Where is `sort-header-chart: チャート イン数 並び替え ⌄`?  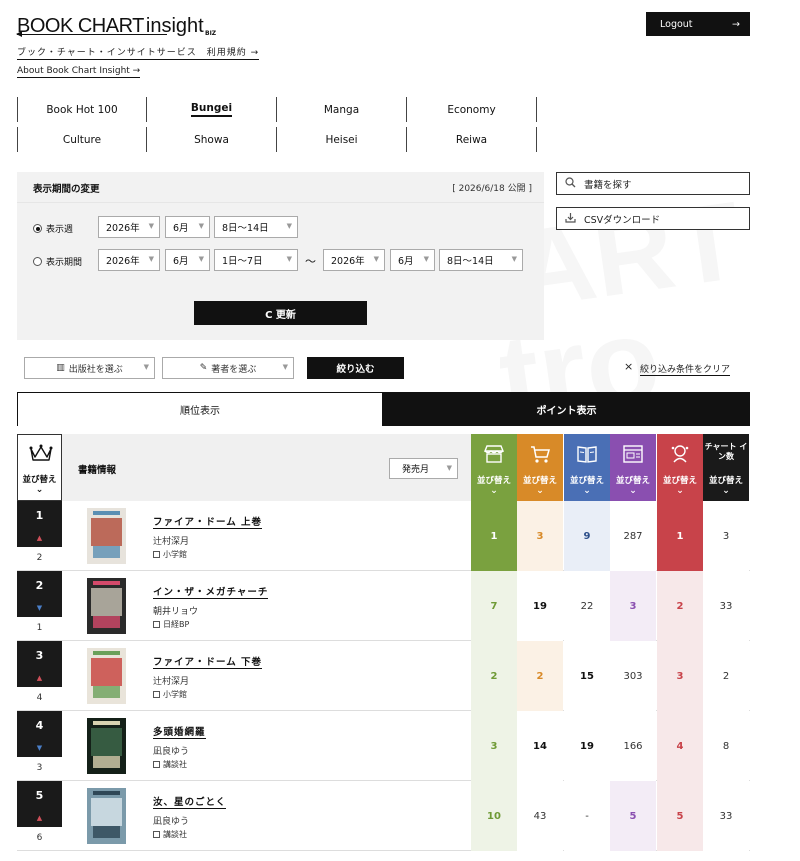 sort-header-chart: チャート イン数 並び替え ⌄ is located at coordinates (726, 467).